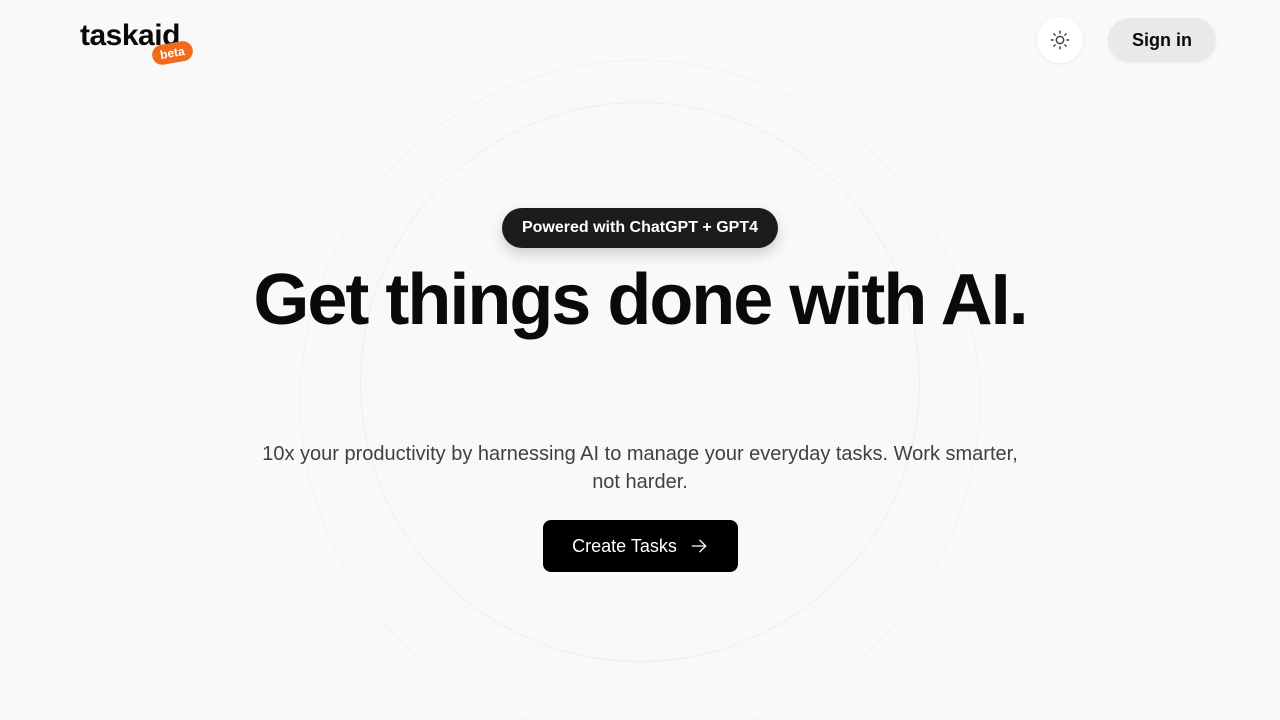  Describe the element at coordinates (640, 40) in the screenshot. I see `site-header: taskaid beta Sign in` at that location.